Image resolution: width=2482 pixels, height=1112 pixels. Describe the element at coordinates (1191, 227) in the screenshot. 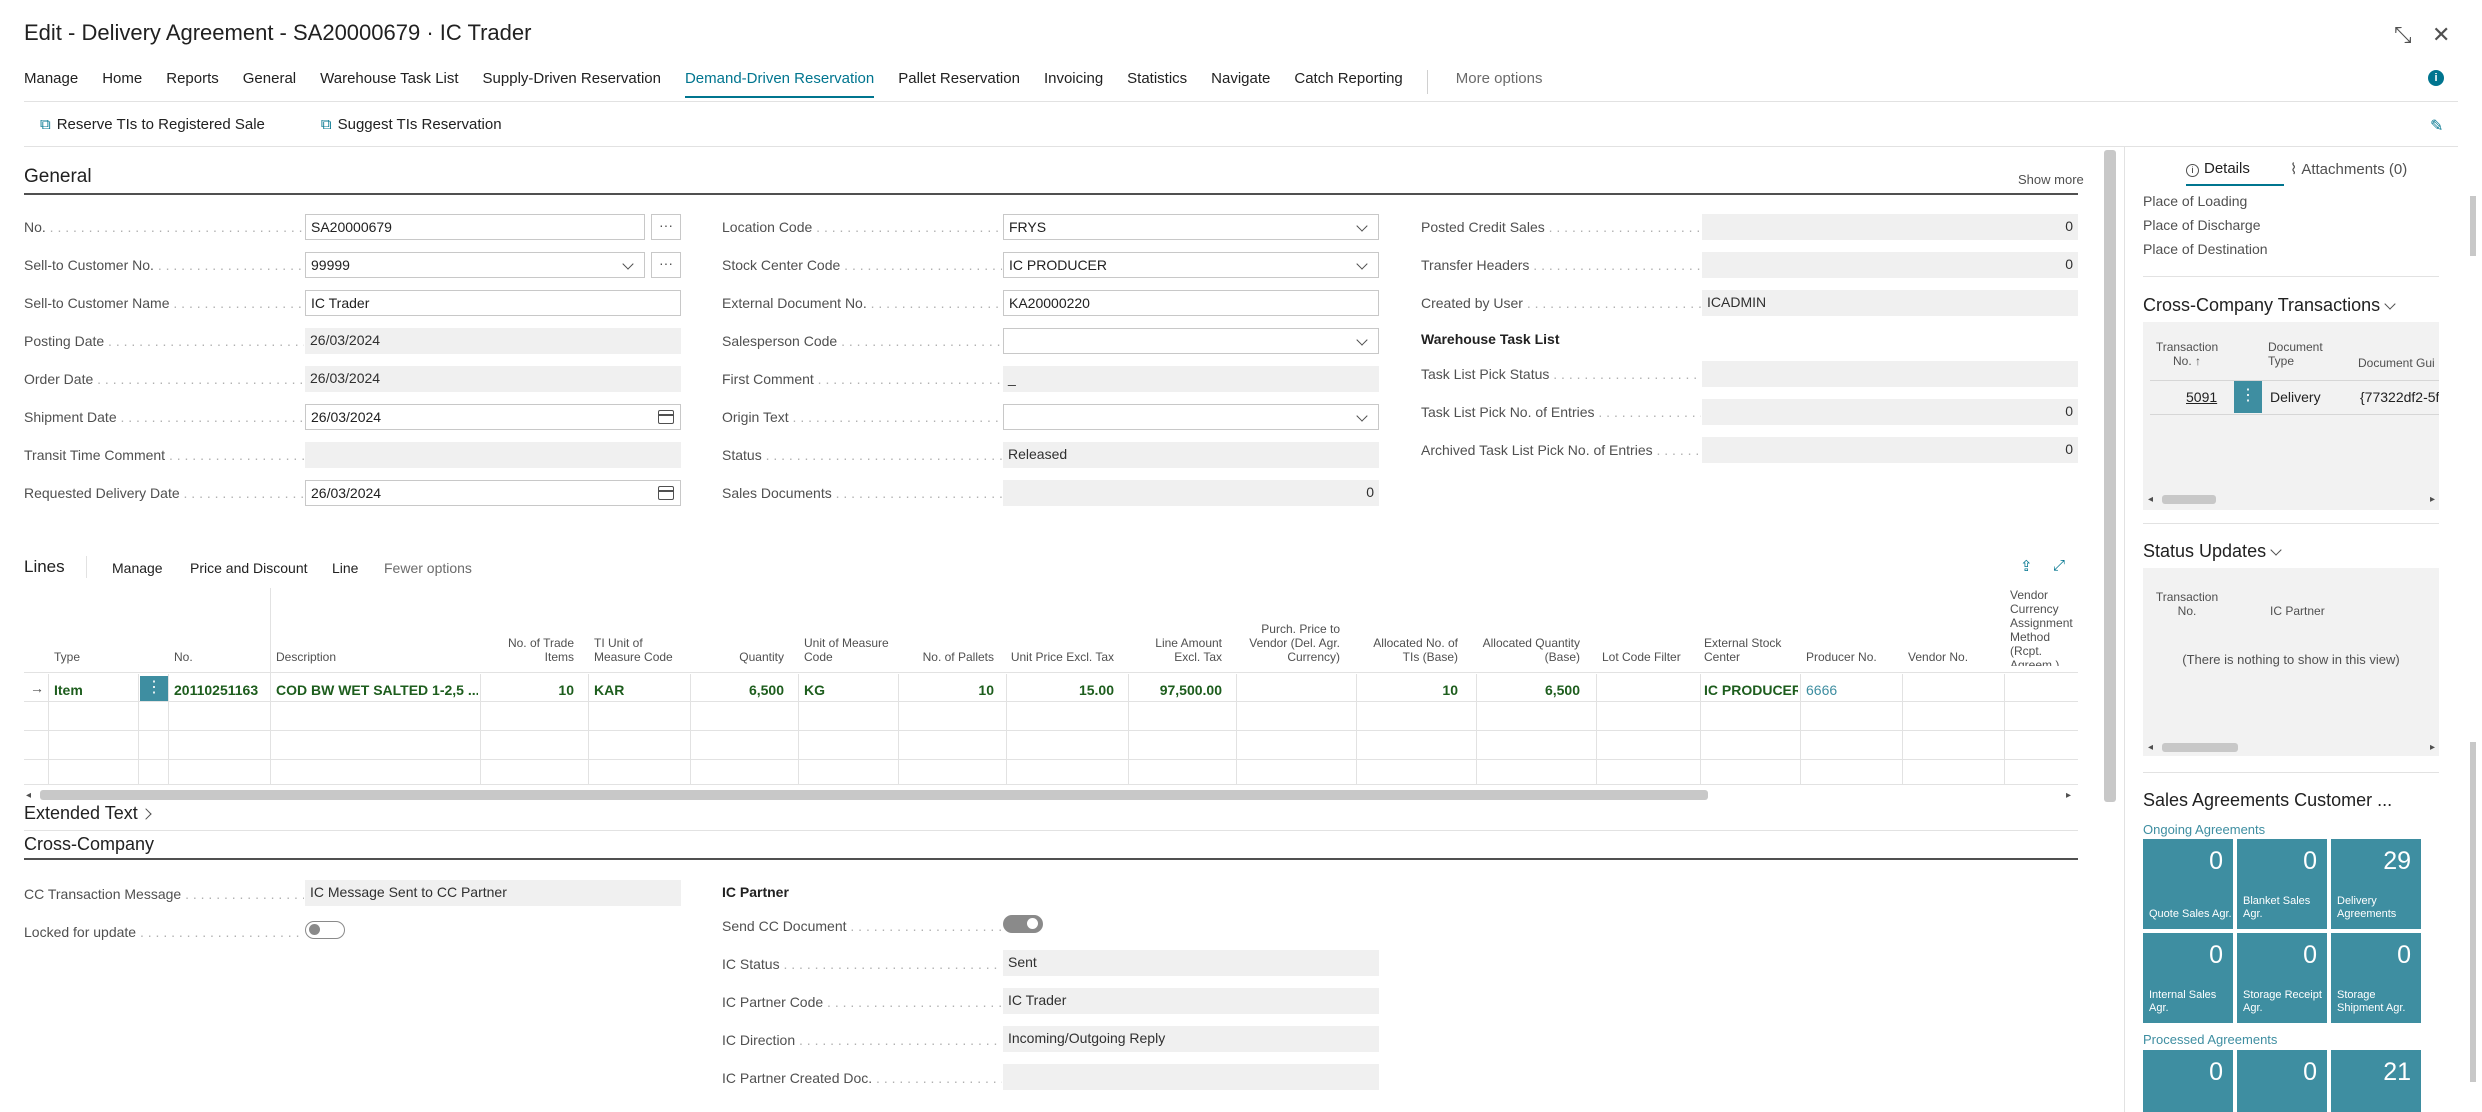

I see `location-code-field: FRYS` at that location.